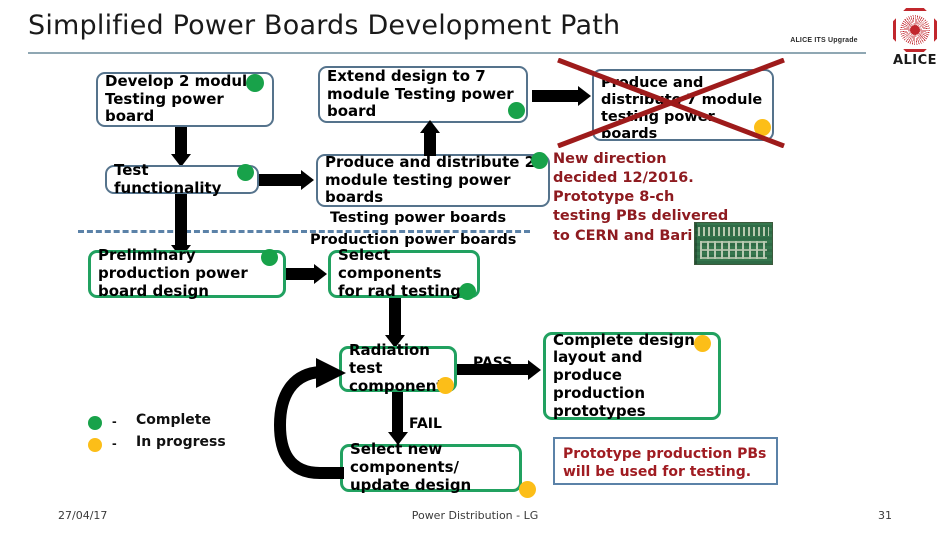 This screenshot has height=540, width=950. What do you see at coordinates (824, 40) in the screenshot?
I see `org-tag: ALICE ITS Upgrade` at bounding box center [824, 40].